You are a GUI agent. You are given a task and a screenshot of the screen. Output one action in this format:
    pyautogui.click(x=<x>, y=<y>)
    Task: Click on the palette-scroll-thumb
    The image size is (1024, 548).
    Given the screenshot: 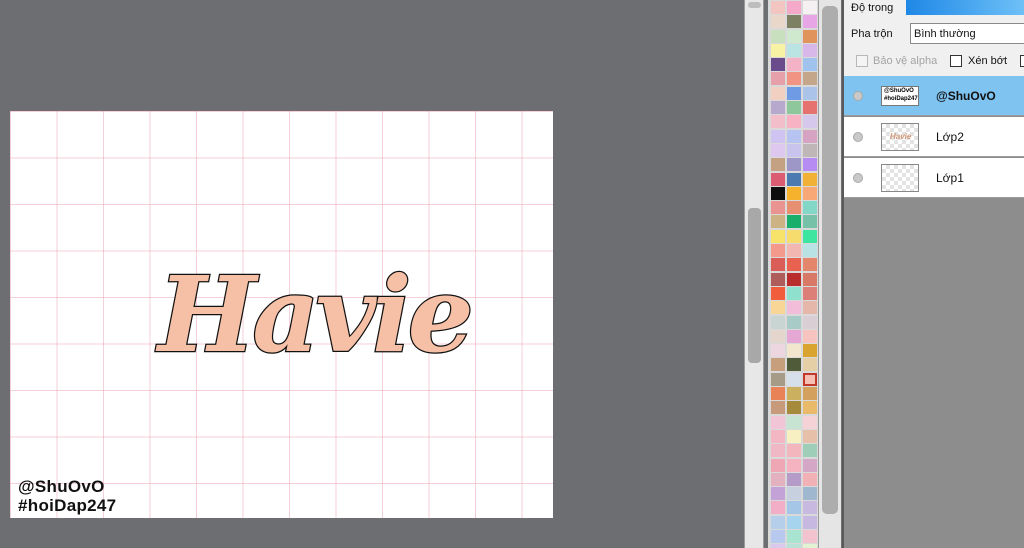 What is the action you would take?
    pyautogui.click(x=754, y=285)
    